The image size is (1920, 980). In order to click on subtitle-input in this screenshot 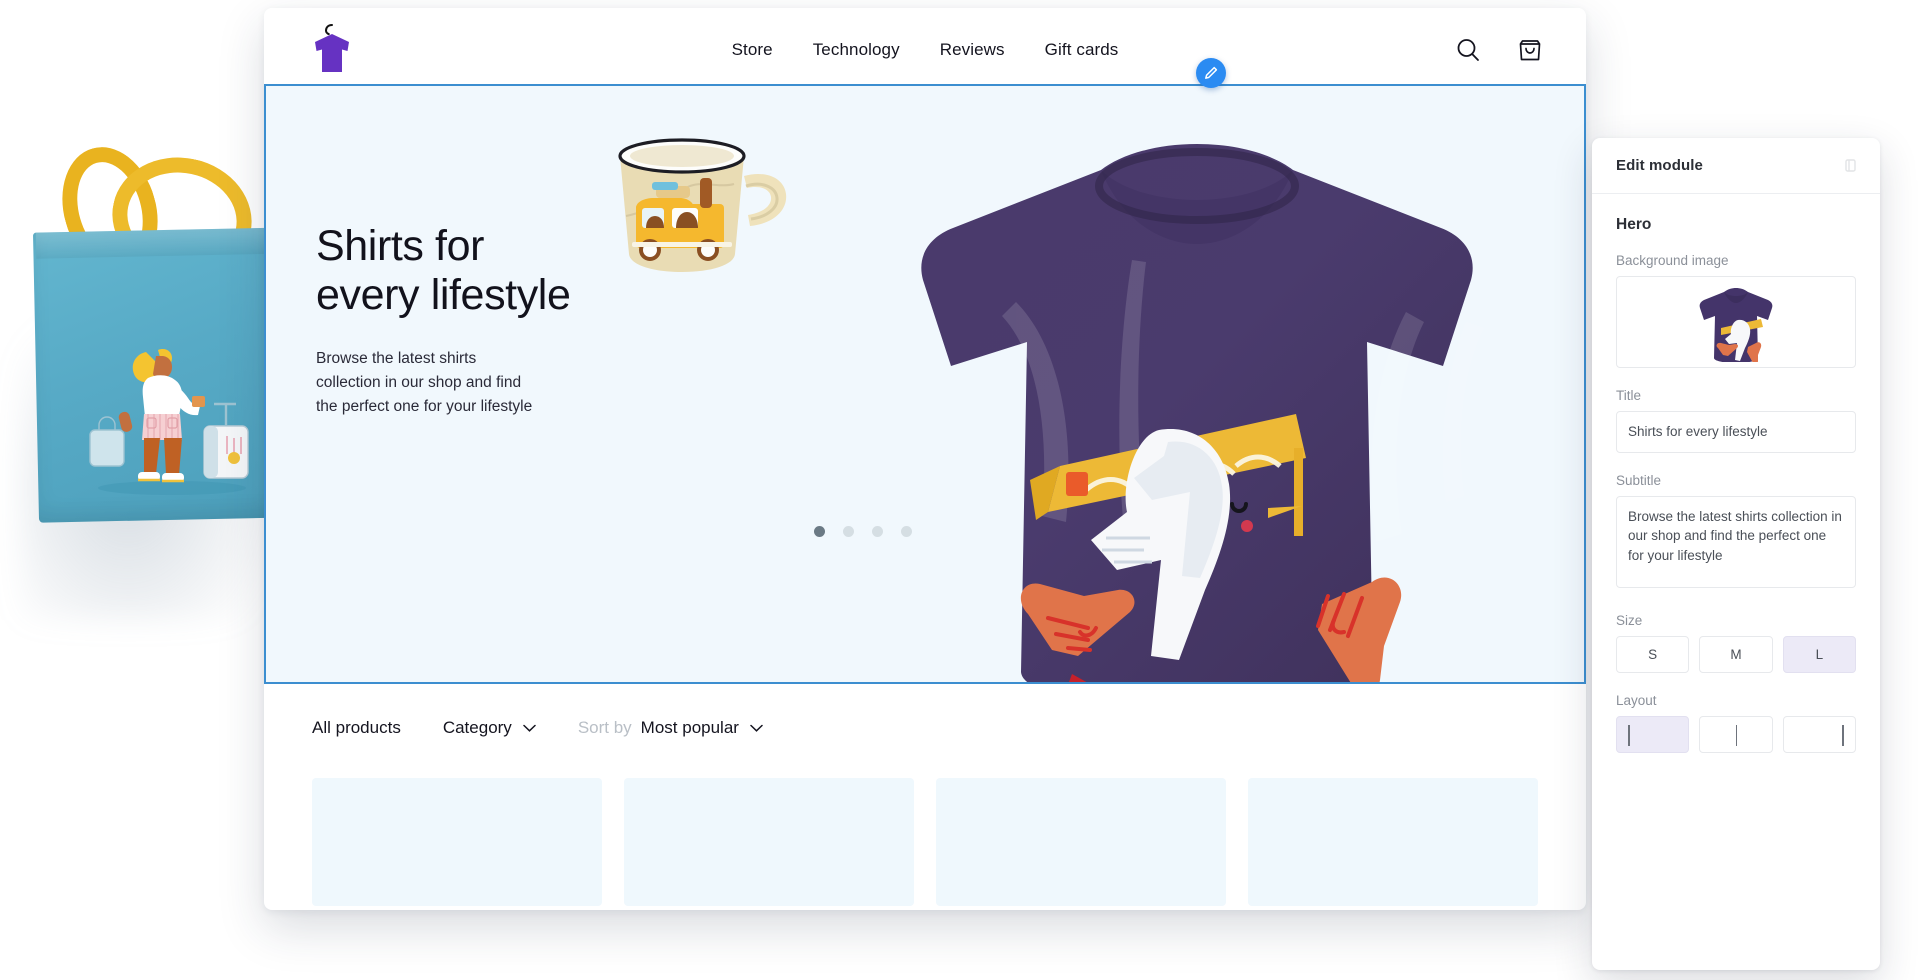, I will do `click(1736, 541)`.